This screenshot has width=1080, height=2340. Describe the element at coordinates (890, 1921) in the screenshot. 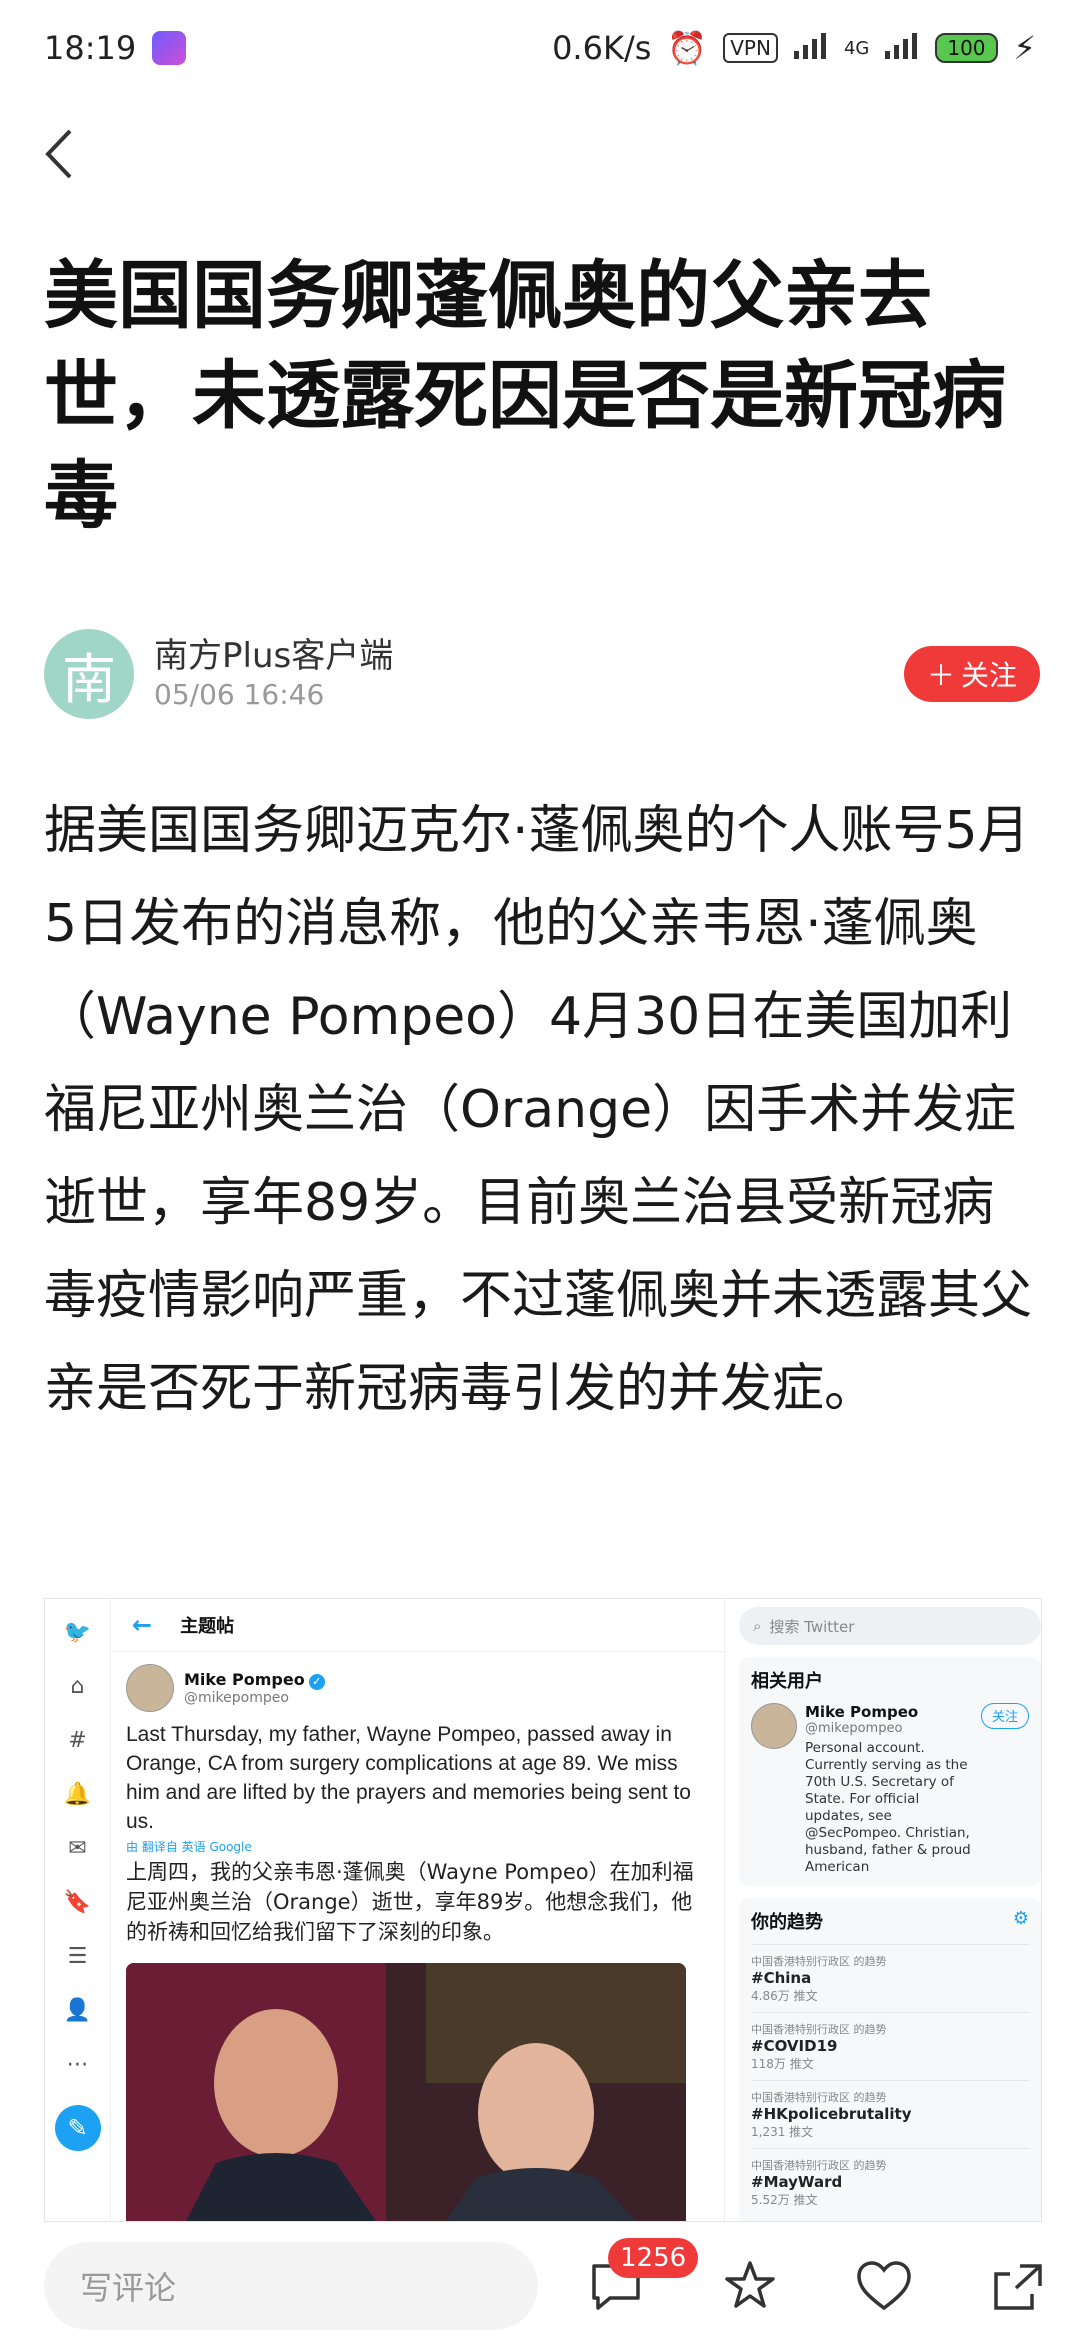

I see `trends-title: 你的趋势 ⚙` at that location.